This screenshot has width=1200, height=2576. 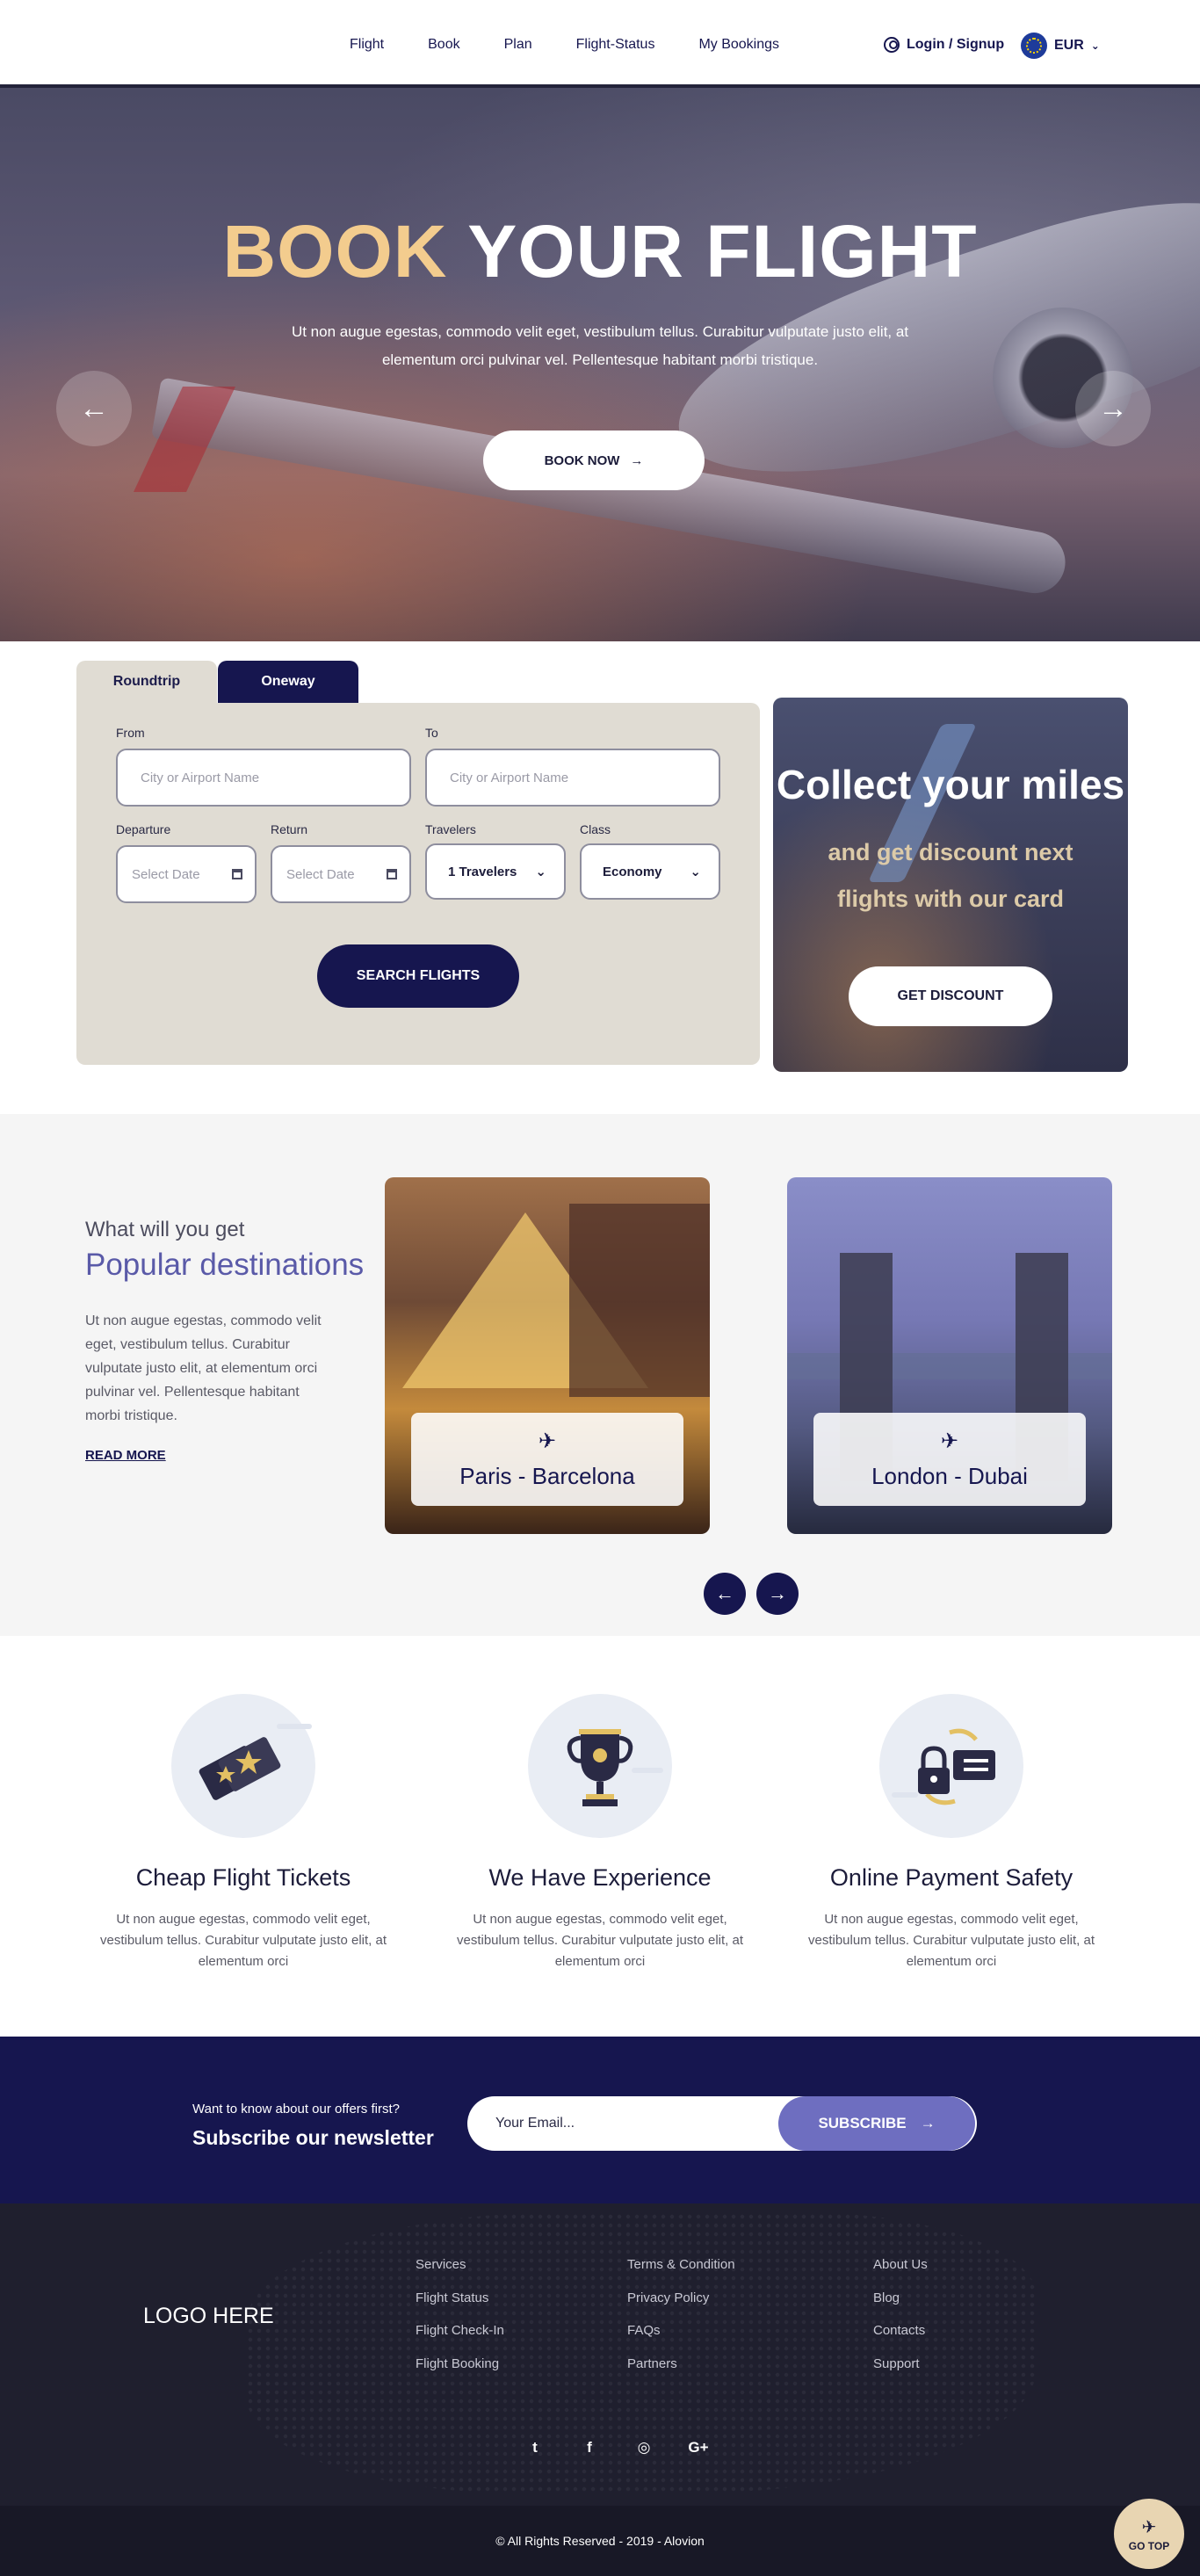 What do you see at coordinates (596, 829) in the screenshot?
I see `class-label: Class` at bounding box center [596, 829].